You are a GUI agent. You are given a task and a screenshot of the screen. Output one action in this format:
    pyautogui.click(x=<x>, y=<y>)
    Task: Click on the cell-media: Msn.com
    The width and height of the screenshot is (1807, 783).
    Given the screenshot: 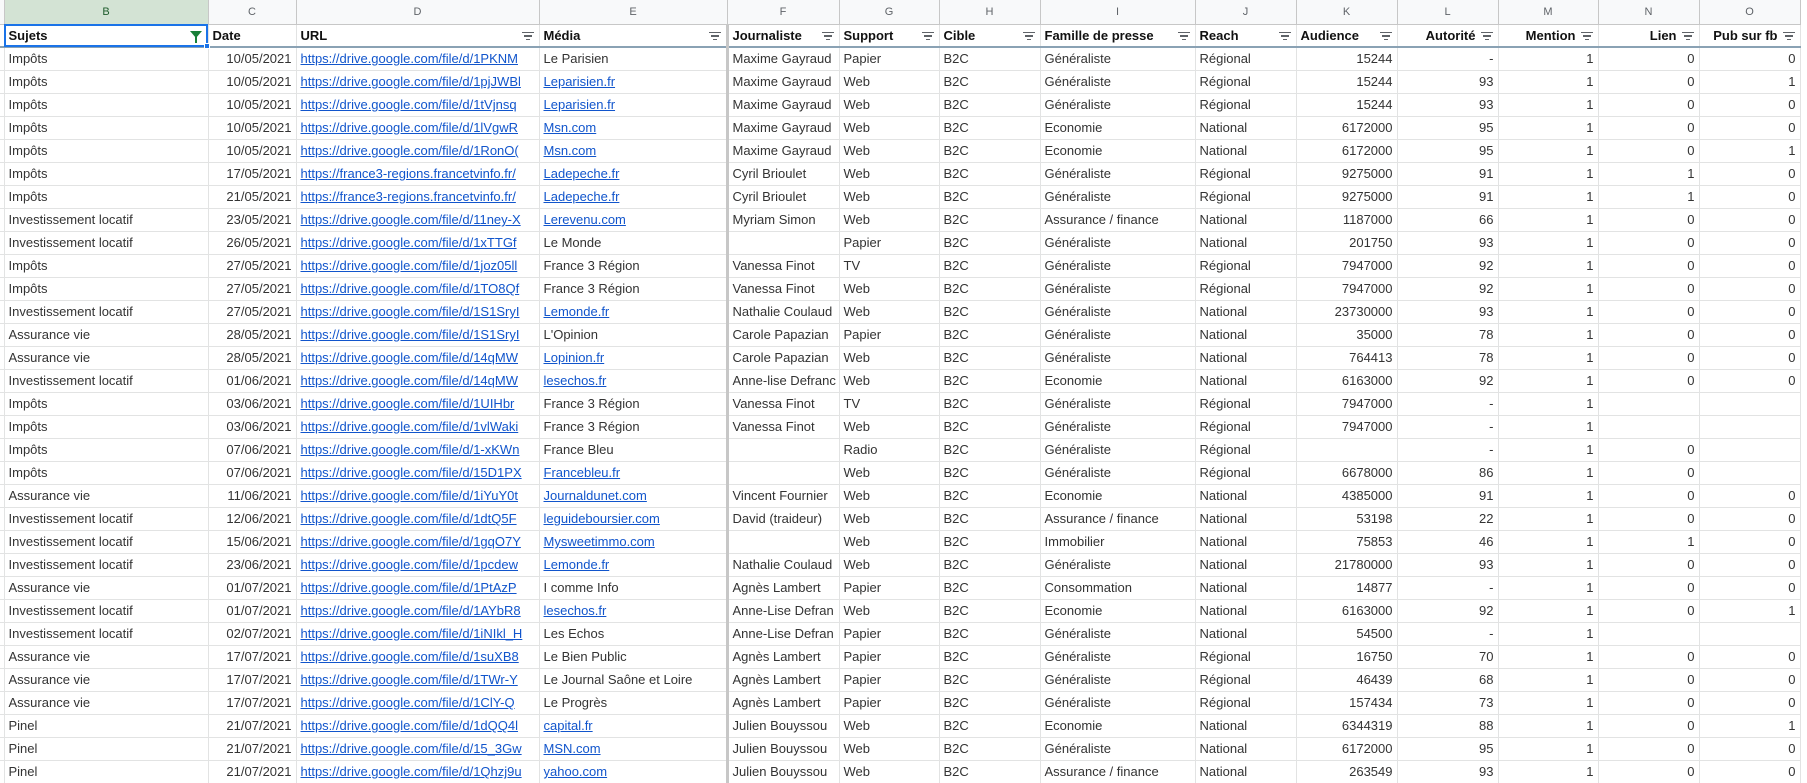 What is the action you would take?
    pyautogui.click(x=634, y=128)
    